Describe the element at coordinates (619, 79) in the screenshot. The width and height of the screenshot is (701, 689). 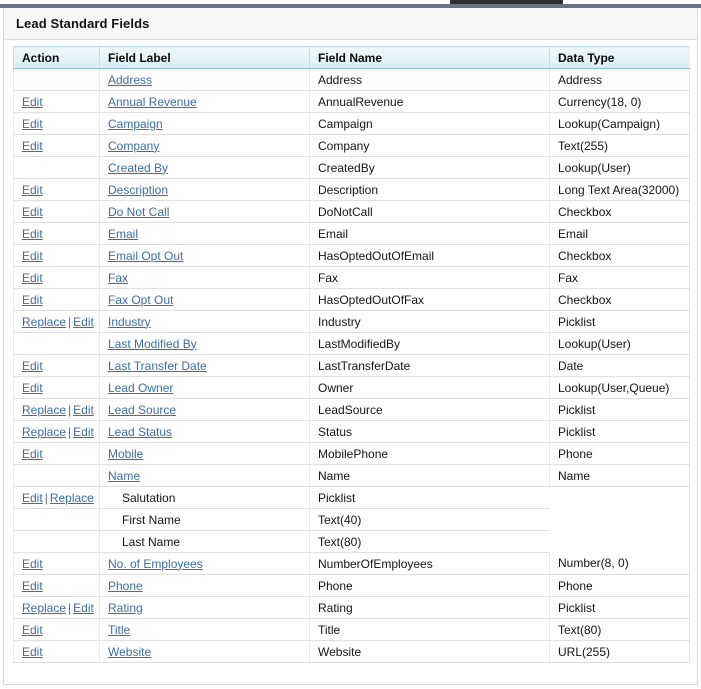
I see `cell-data-type: Address` at that location.